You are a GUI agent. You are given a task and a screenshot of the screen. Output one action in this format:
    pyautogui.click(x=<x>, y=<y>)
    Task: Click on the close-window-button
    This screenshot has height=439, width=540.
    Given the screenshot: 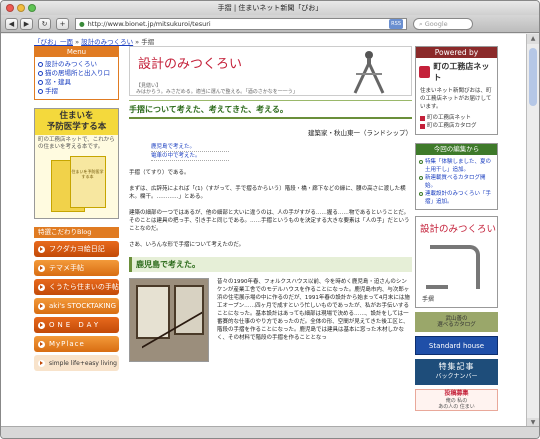 What is the action you would take?
    pyautogui.click(x=10, y=8)
    